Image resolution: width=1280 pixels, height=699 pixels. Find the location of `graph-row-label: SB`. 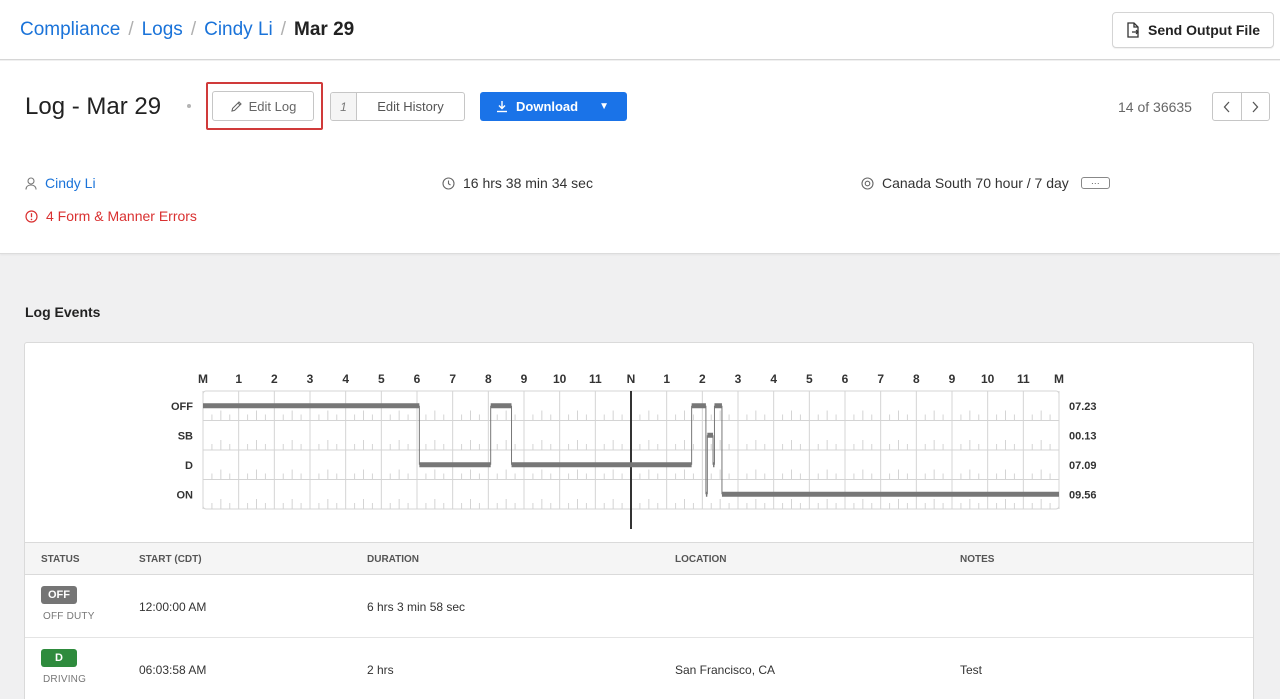

graph-row-label: SB is located at coordinates (185, 436).